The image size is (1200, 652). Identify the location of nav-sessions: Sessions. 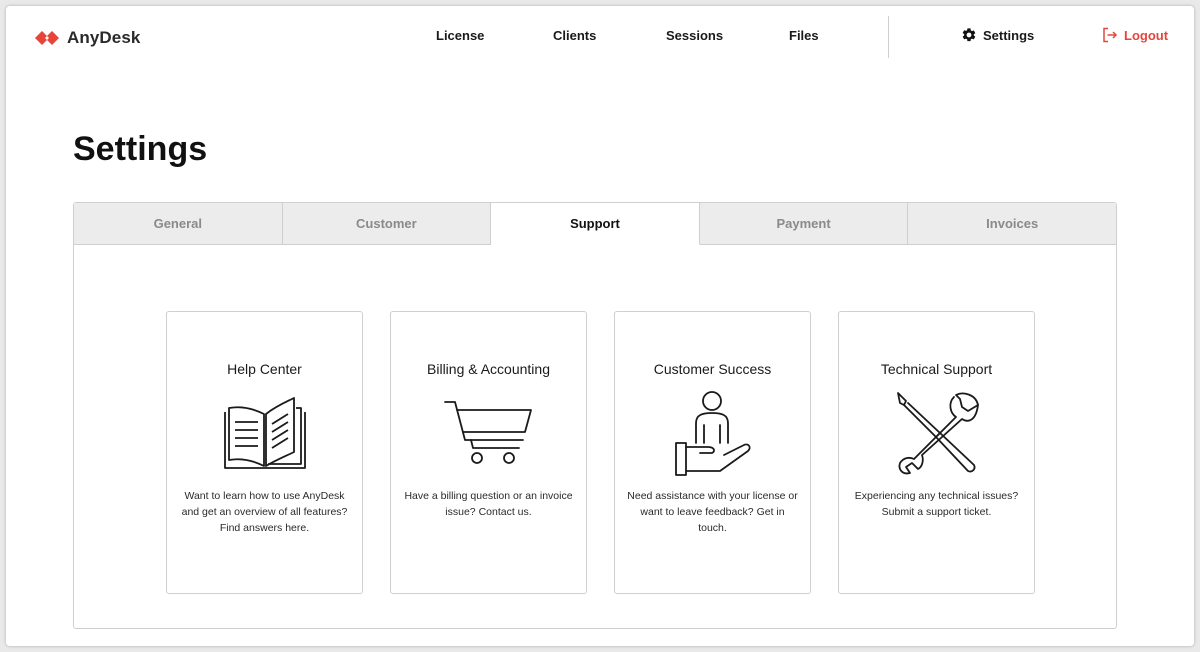
(694, 35).